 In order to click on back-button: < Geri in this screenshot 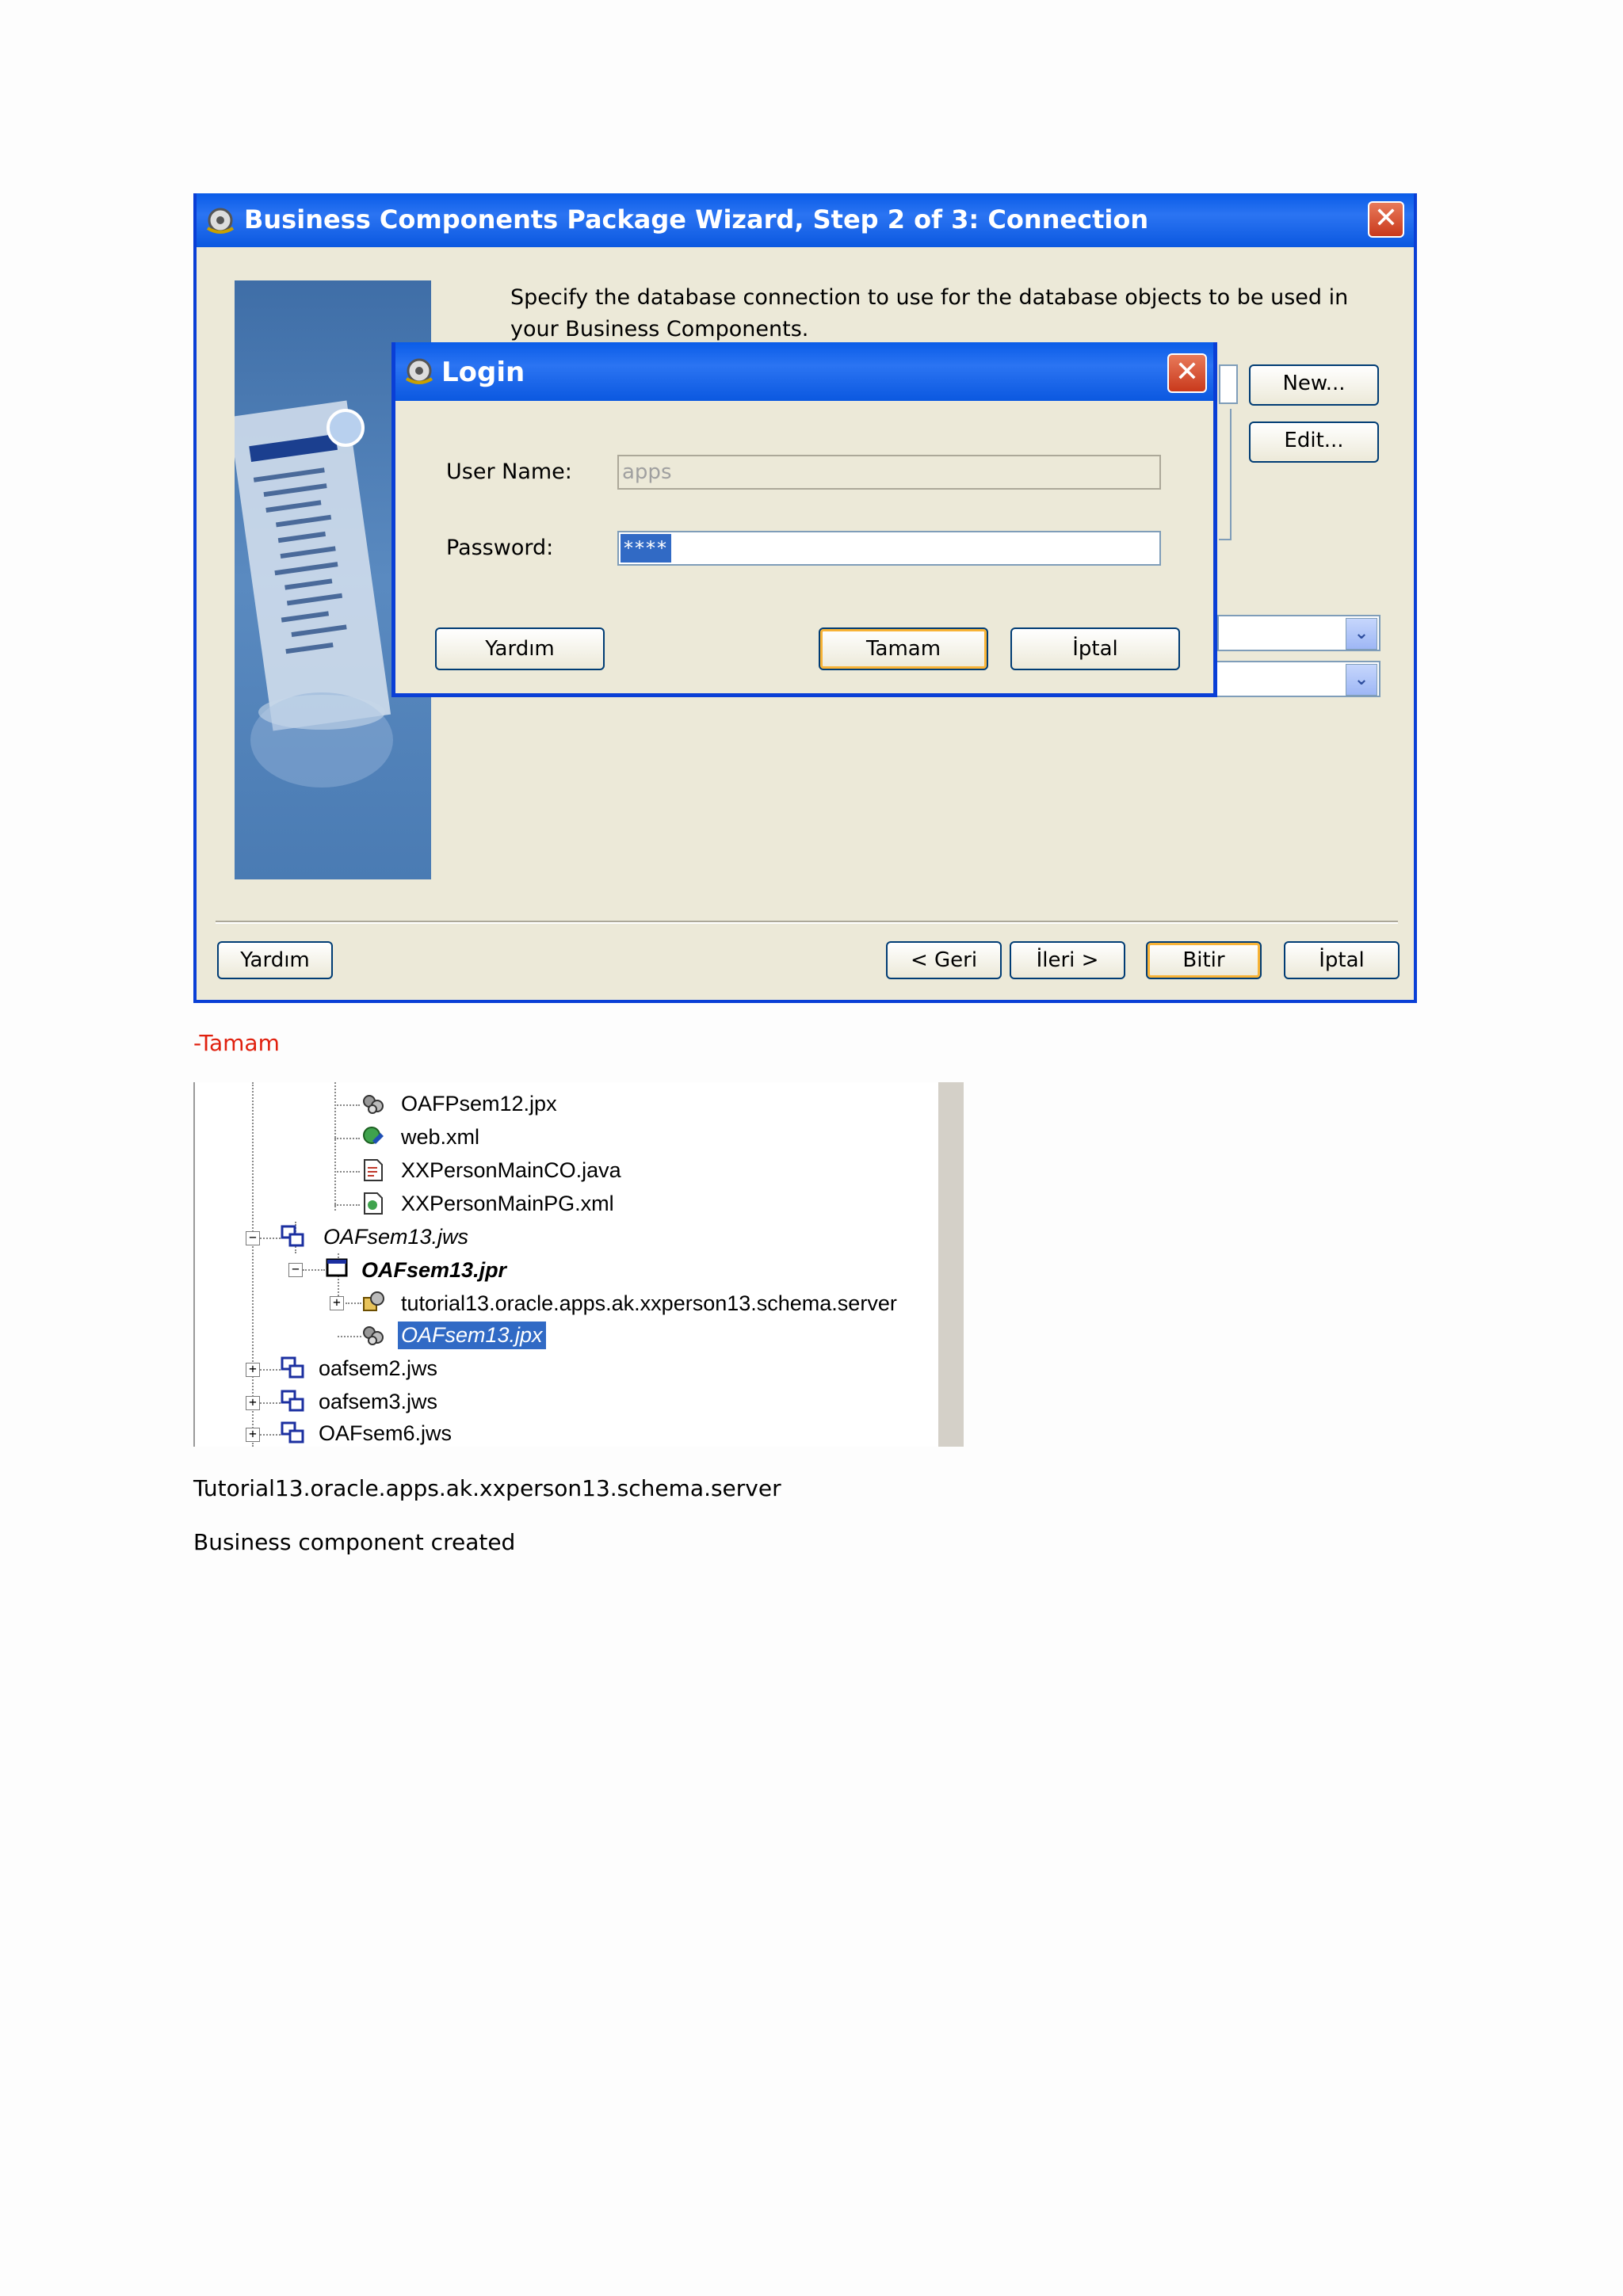, I will do `click(944, 960)`.